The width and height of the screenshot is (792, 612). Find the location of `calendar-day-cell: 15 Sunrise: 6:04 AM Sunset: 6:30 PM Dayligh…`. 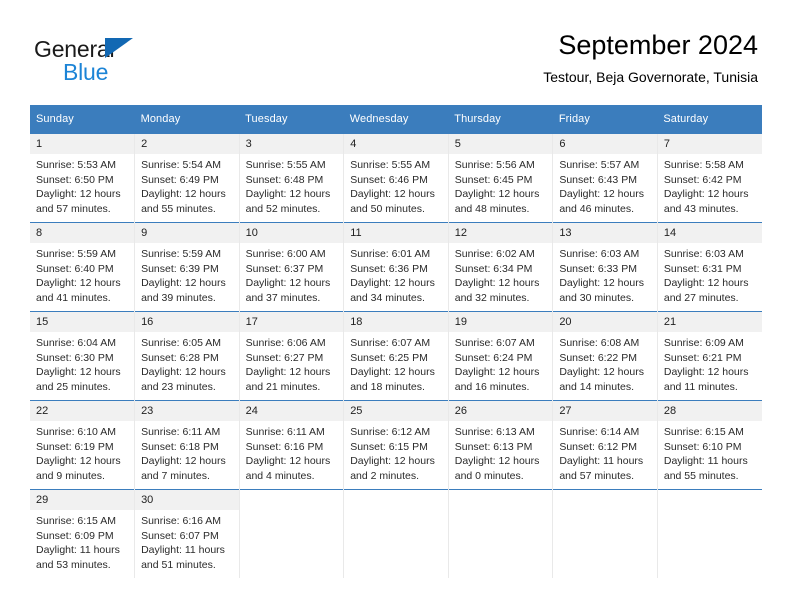

calendar-day-cell: 15 Sunrise: 6:04 AM Sunset: 6:30 PM Dayligh… is located at coordinates (82, 356).